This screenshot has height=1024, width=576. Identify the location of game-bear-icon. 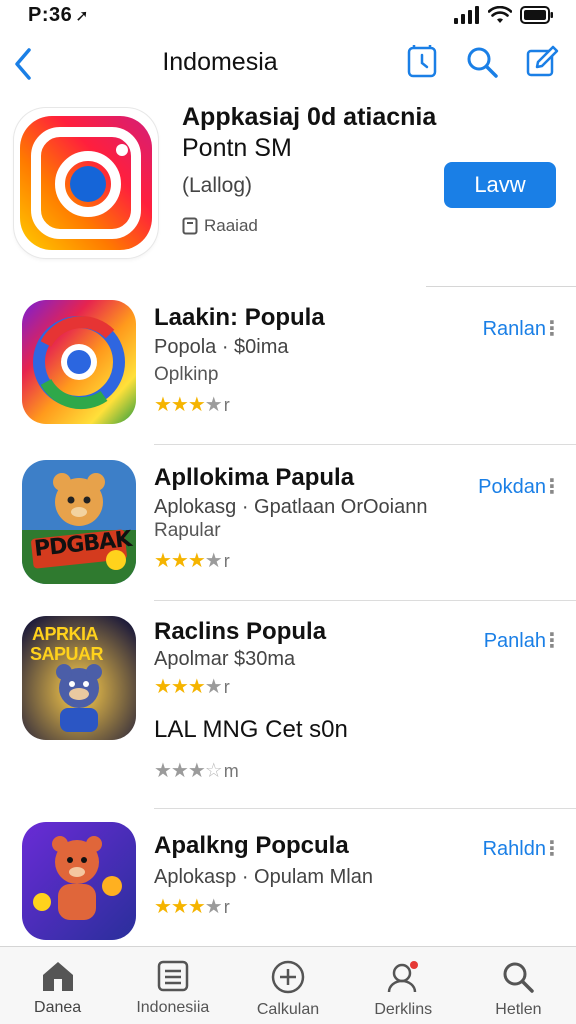
(79, 522).